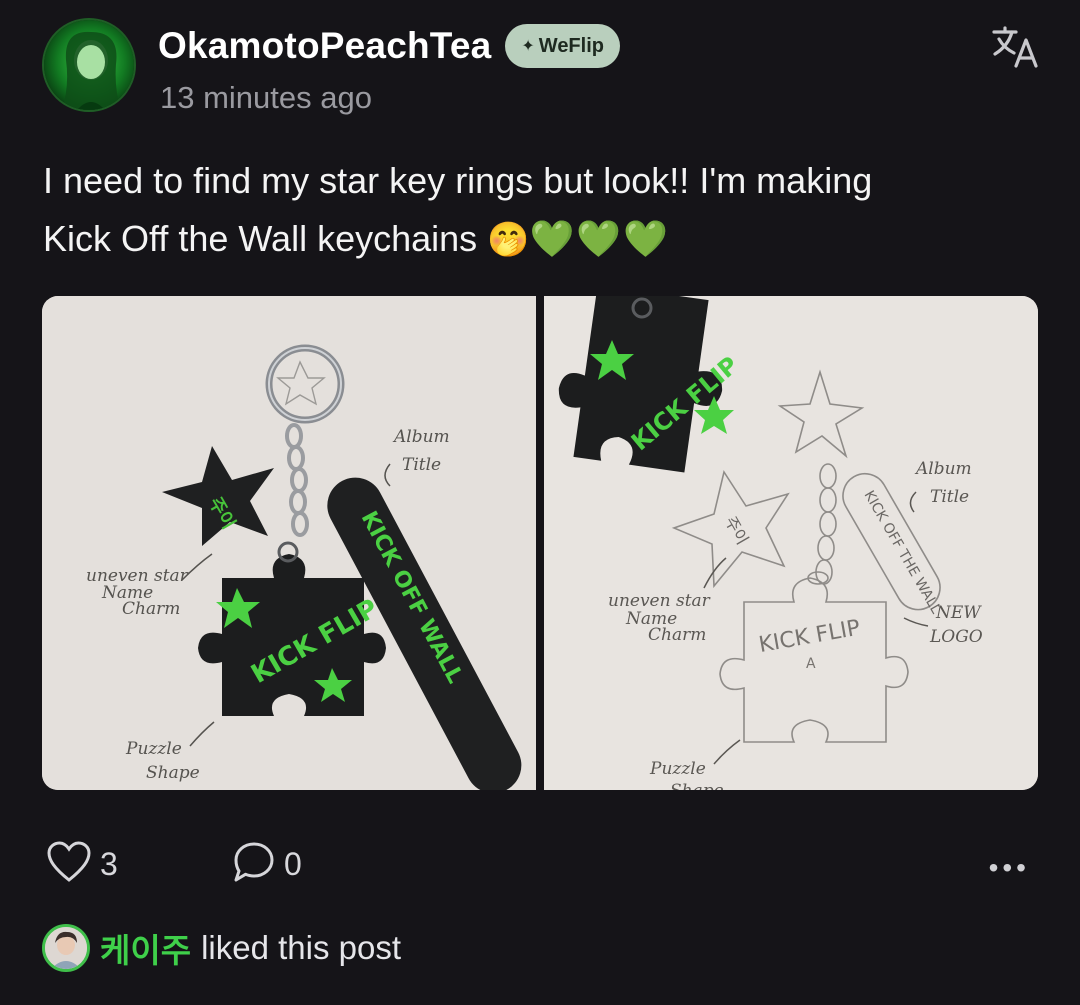  I want to click on comment-button: 0, so click(267, 864).